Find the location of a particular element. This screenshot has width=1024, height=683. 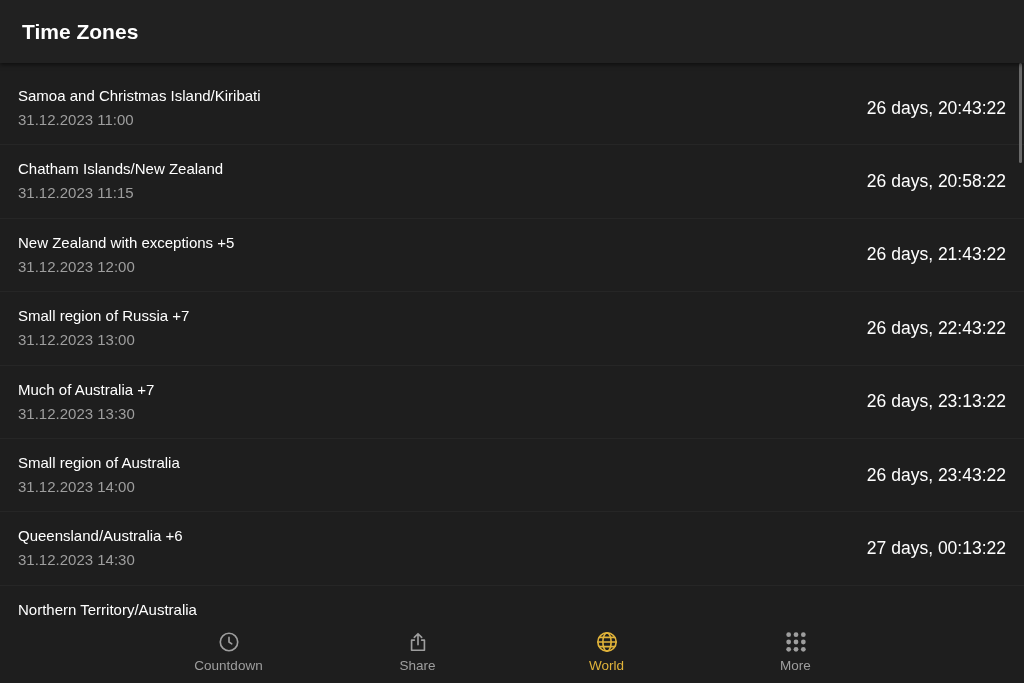

page-title: Time Zones is located at coordinates (80, 31).